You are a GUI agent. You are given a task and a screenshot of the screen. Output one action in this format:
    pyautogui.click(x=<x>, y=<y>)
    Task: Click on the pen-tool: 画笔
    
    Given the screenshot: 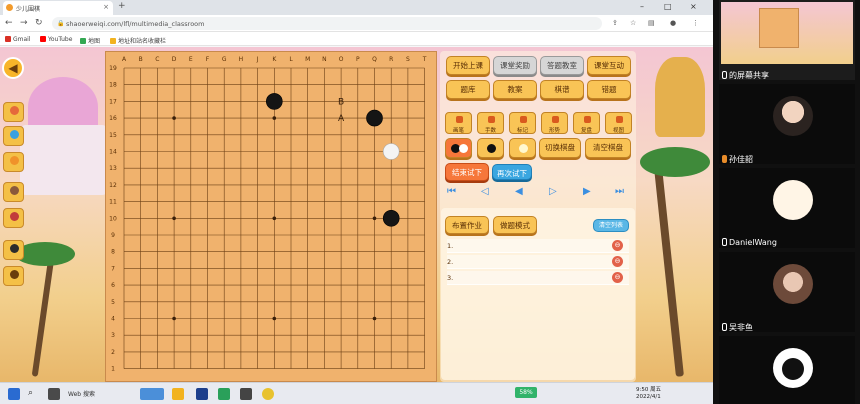 What is the action you would take?
    pyautogui.click(x=458, y=123)
    